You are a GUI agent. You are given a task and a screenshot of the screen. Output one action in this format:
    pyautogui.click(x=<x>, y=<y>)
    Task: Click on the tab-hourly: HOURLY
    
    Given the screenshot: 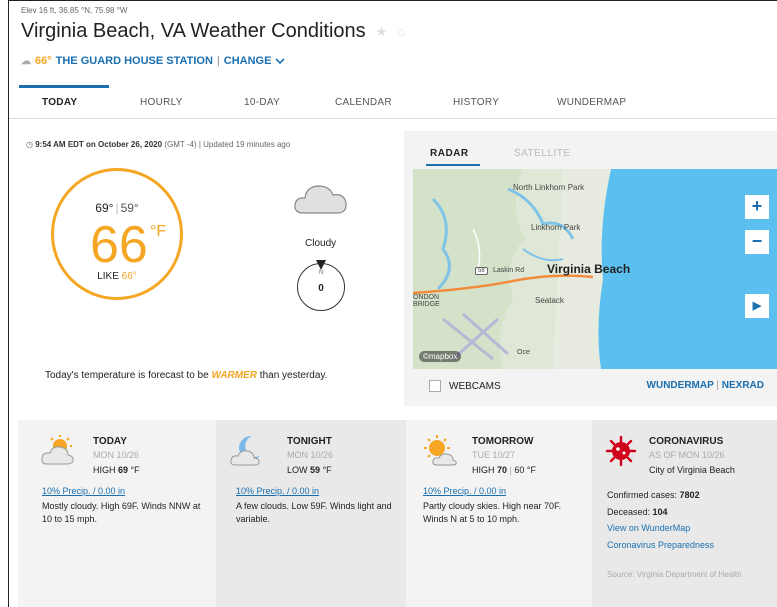 What is the action you would take?
    pyautogui.click(x=161, y=102)
    